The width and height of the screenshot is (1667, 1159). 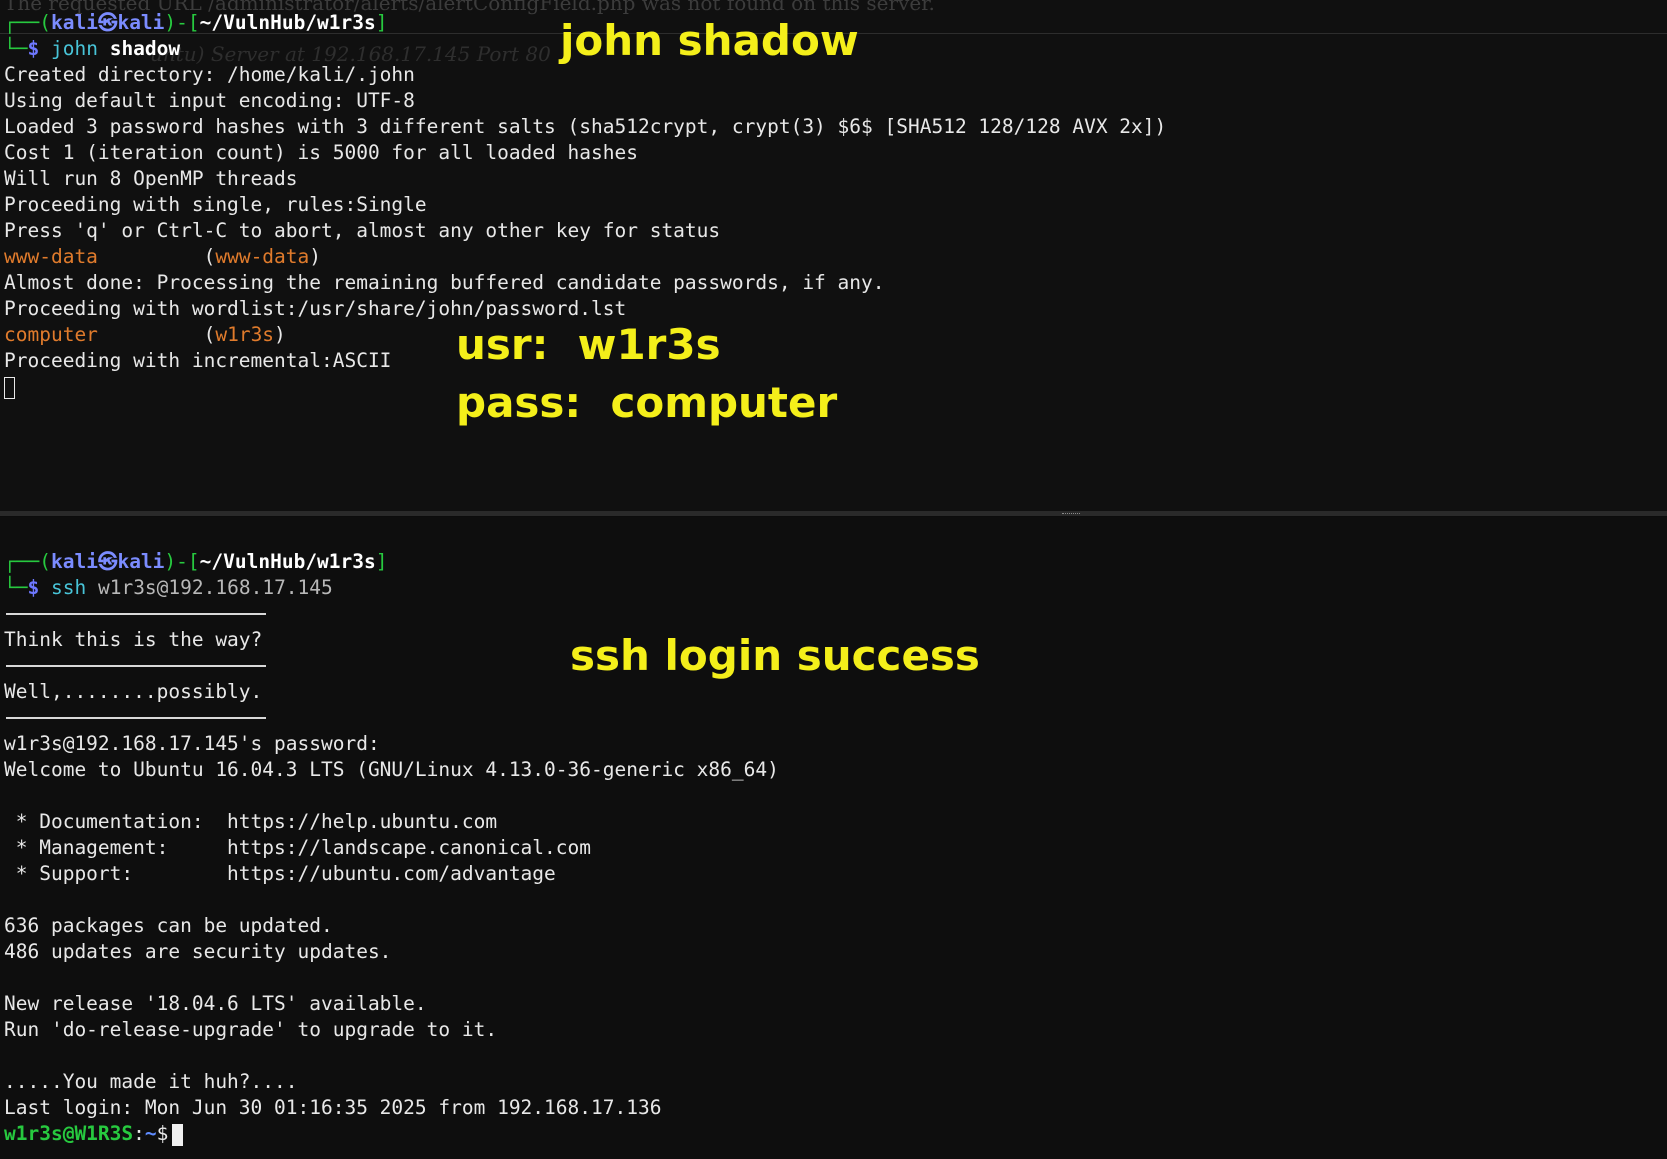 What do you see at coordinates (192, 743) in the screenshot?
I see `password-prompt: w1r3s@192.168.17.145's password:` at bounding box center [192, 743].